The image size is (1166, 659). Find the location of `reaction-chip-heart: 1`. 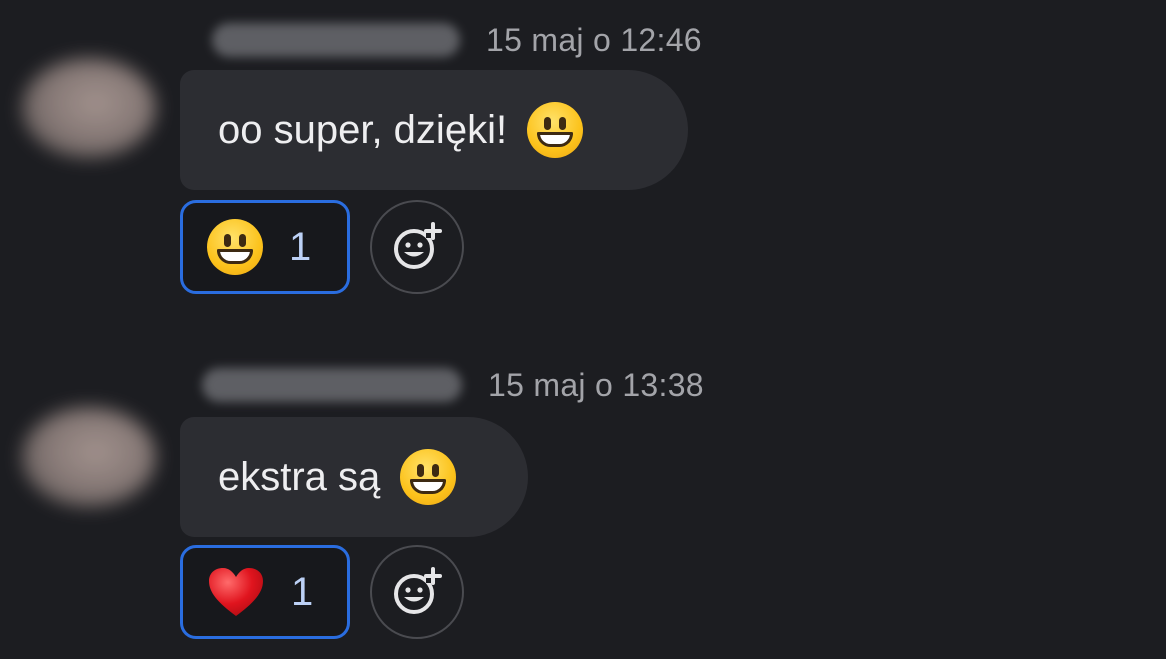

reaction-chip-heart: 1 is located at coordinates (265, 592).